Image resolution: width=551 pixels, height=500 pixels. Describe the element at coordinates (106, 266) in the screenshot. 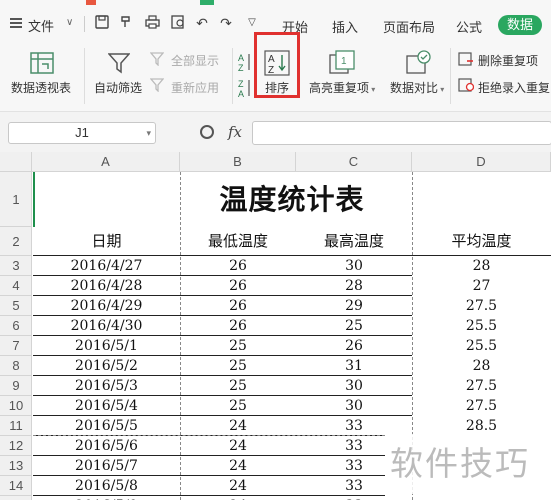

I see `table-cell: 2016/4/27` at that location.